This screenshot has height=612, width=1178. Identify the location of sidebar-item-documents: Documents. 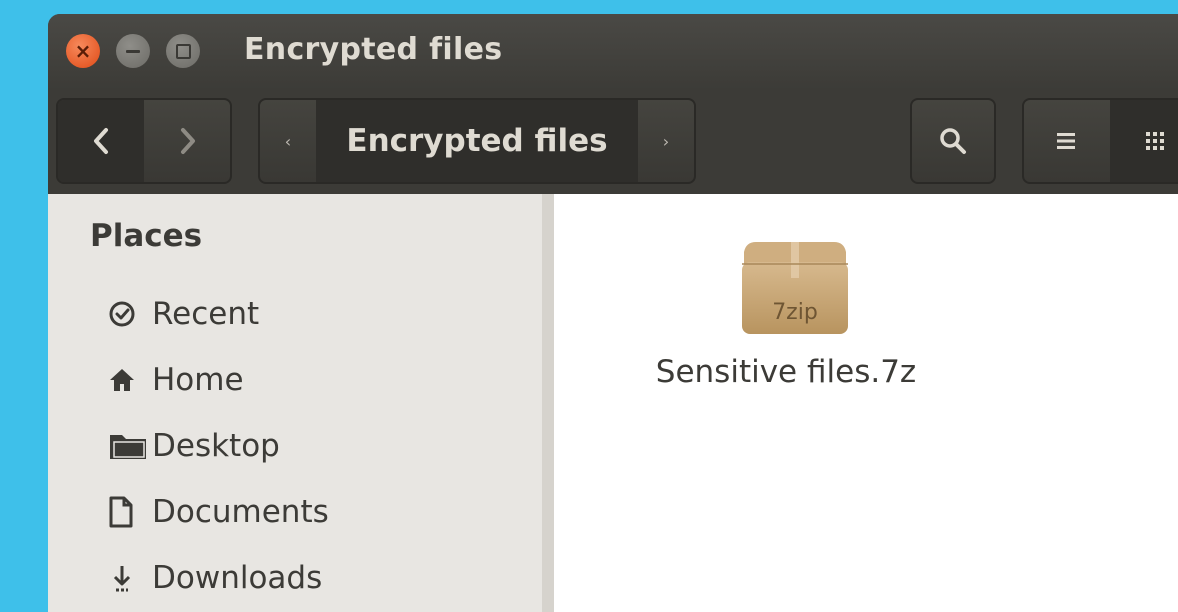
(218, 512).